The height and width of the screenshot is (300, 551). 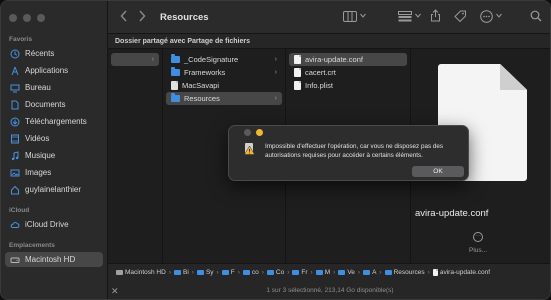 I want to click on toolbar: Resources, so click(x=329, y=17).